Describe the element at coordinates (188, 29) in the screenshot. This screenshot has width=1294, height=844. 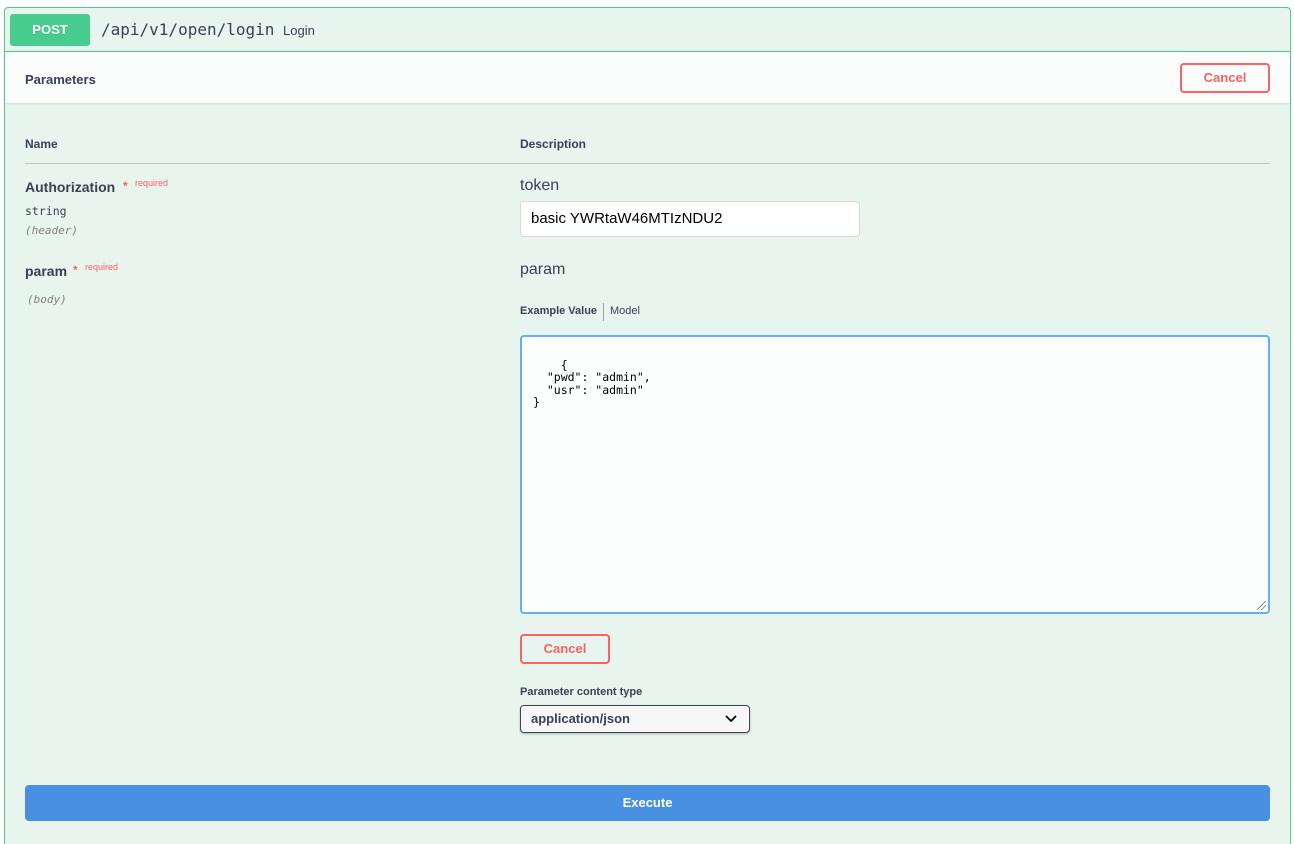
I see `operation-path: /api/v1/open/login` at that location.